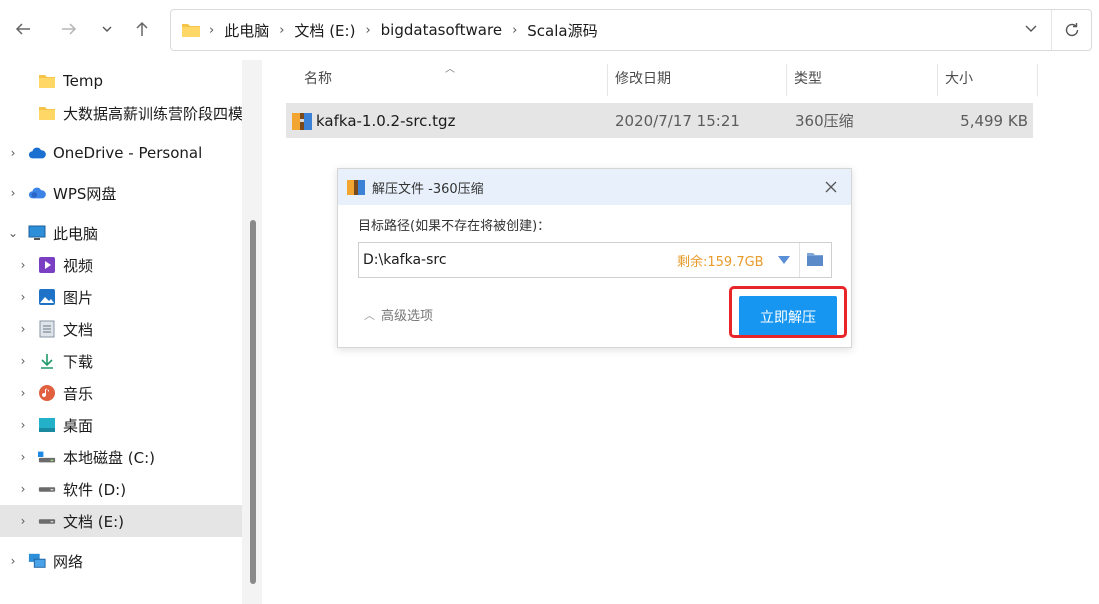 This screenshot has height=604, width=1099. I want to click on advanced-options-toggle: ︿ 高级选项, so click(398, 315).